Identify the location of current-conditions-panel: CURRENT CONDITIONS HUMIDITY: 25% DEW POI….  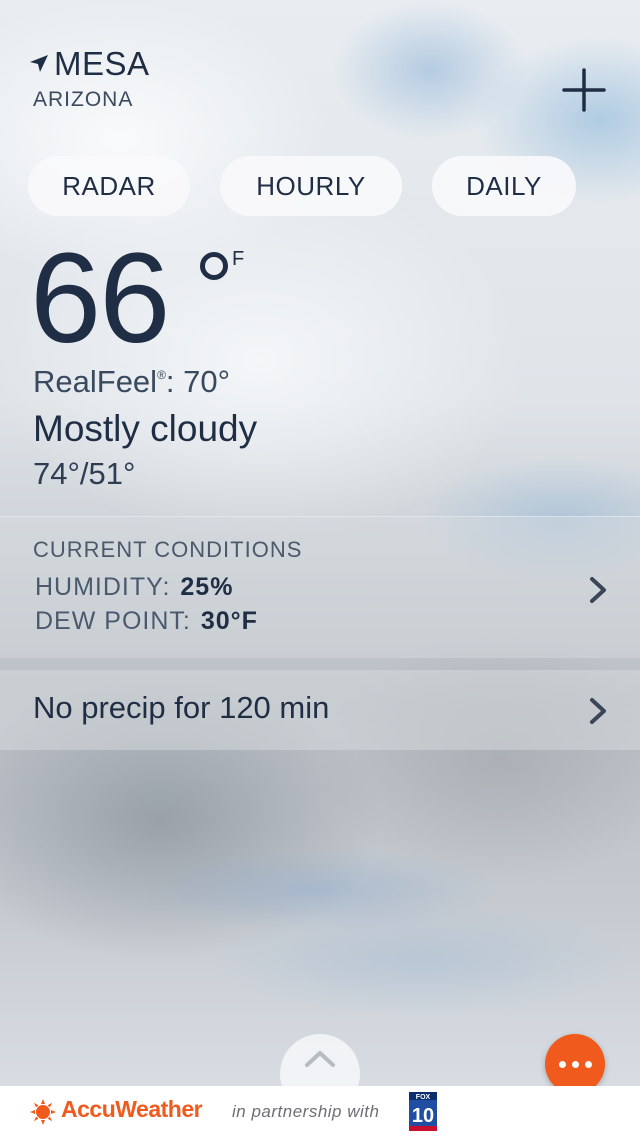
(320, 587).